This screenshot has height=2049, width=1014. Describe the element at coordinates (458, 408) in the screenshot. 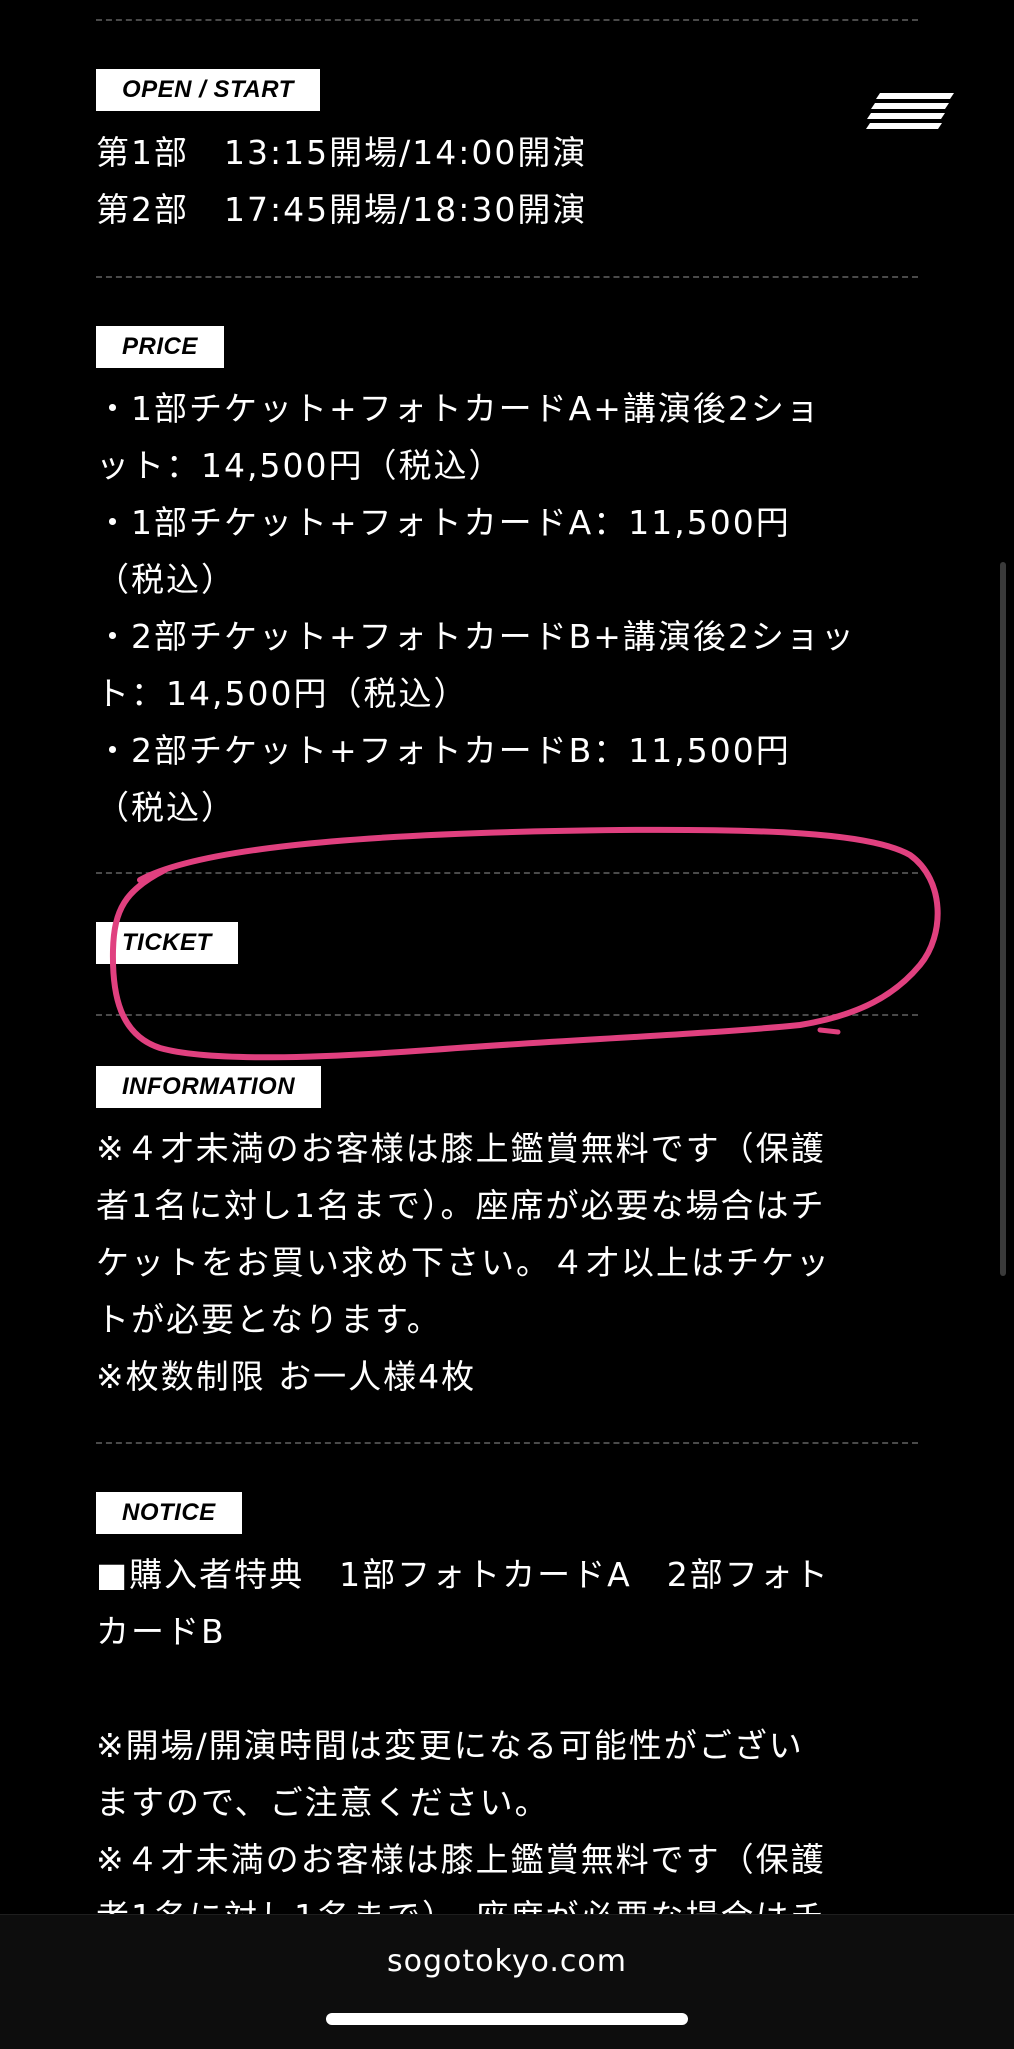

I see `price-line: ・1部チケット+フォトカードA+講演後2ショ` at that location.